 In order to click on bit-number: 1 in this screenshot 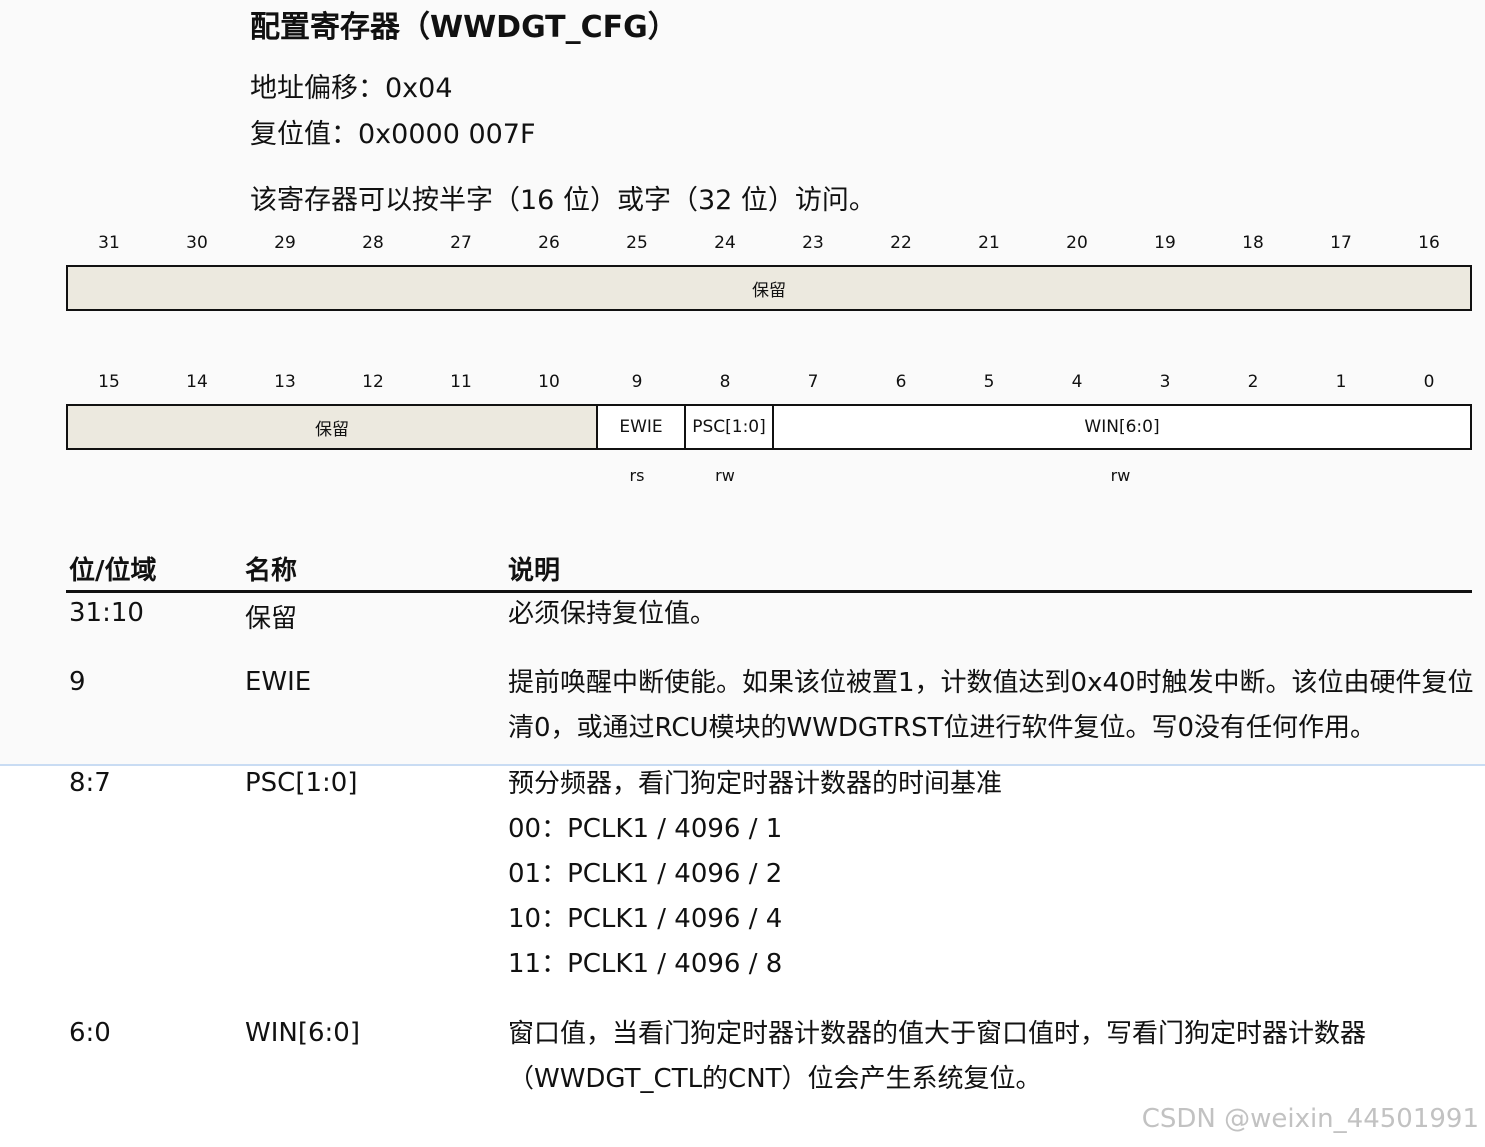, I will do `click(1341, 382)`.